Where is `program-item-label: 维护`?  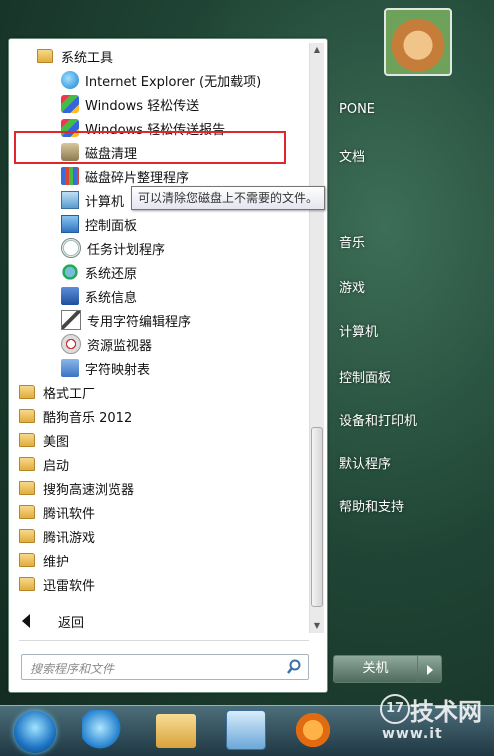
program-item-label: 维护 is located at coordinates (56, 562).